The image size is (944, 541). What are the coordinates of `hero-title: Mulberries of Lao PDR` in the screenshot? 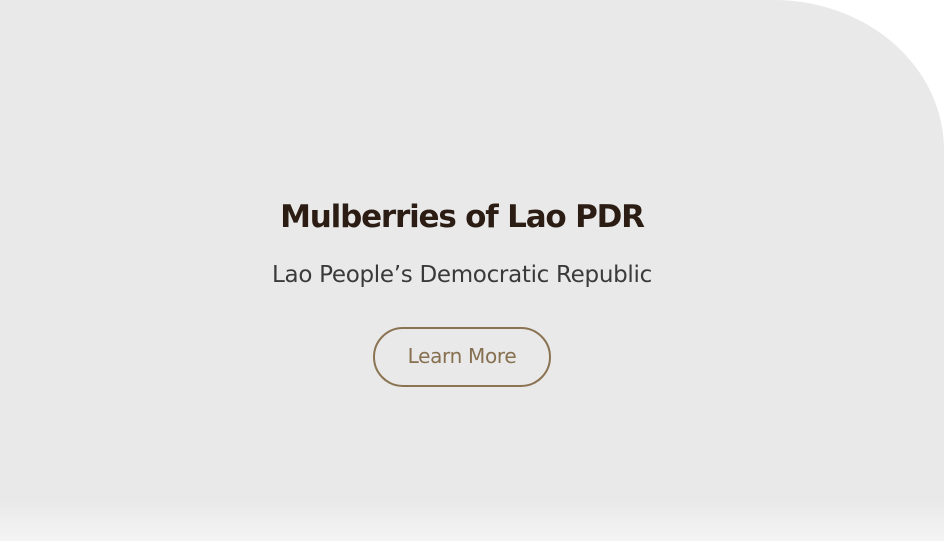 It's located at (462, 217).